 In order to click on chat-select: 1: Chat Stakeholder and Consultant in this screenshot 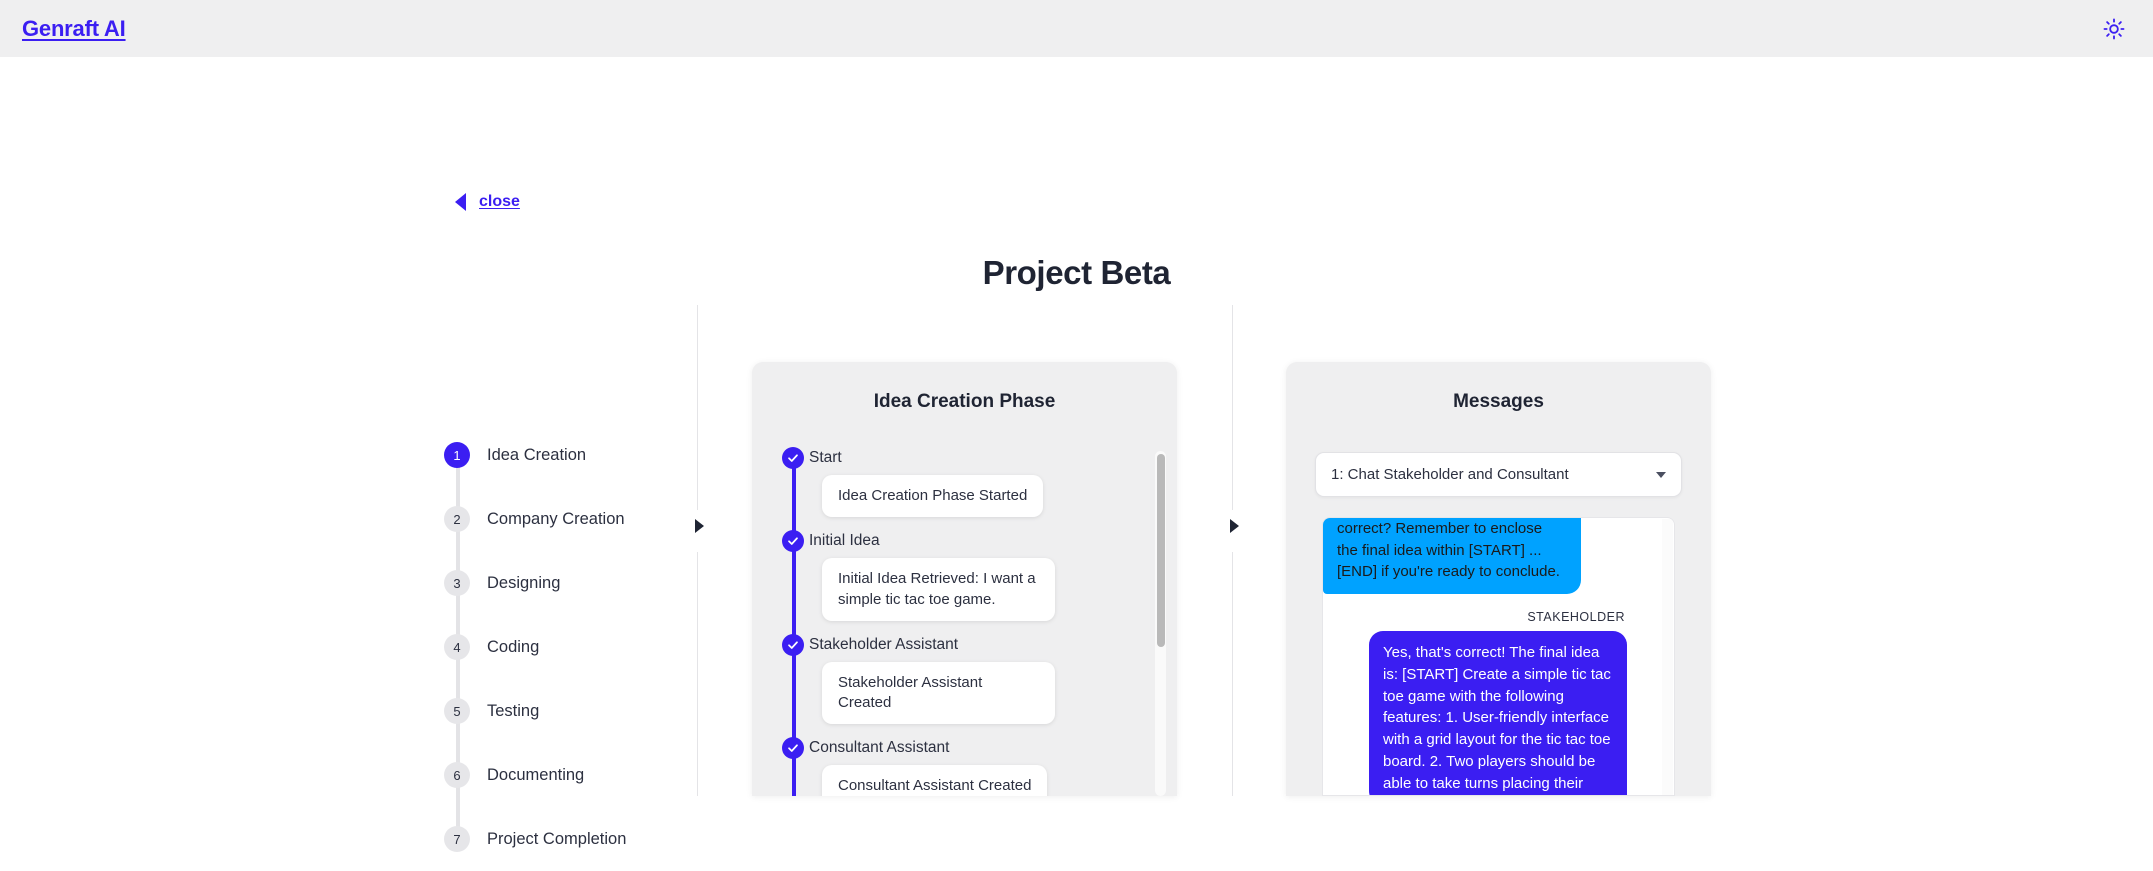, I will do `click(1498, 474)`.